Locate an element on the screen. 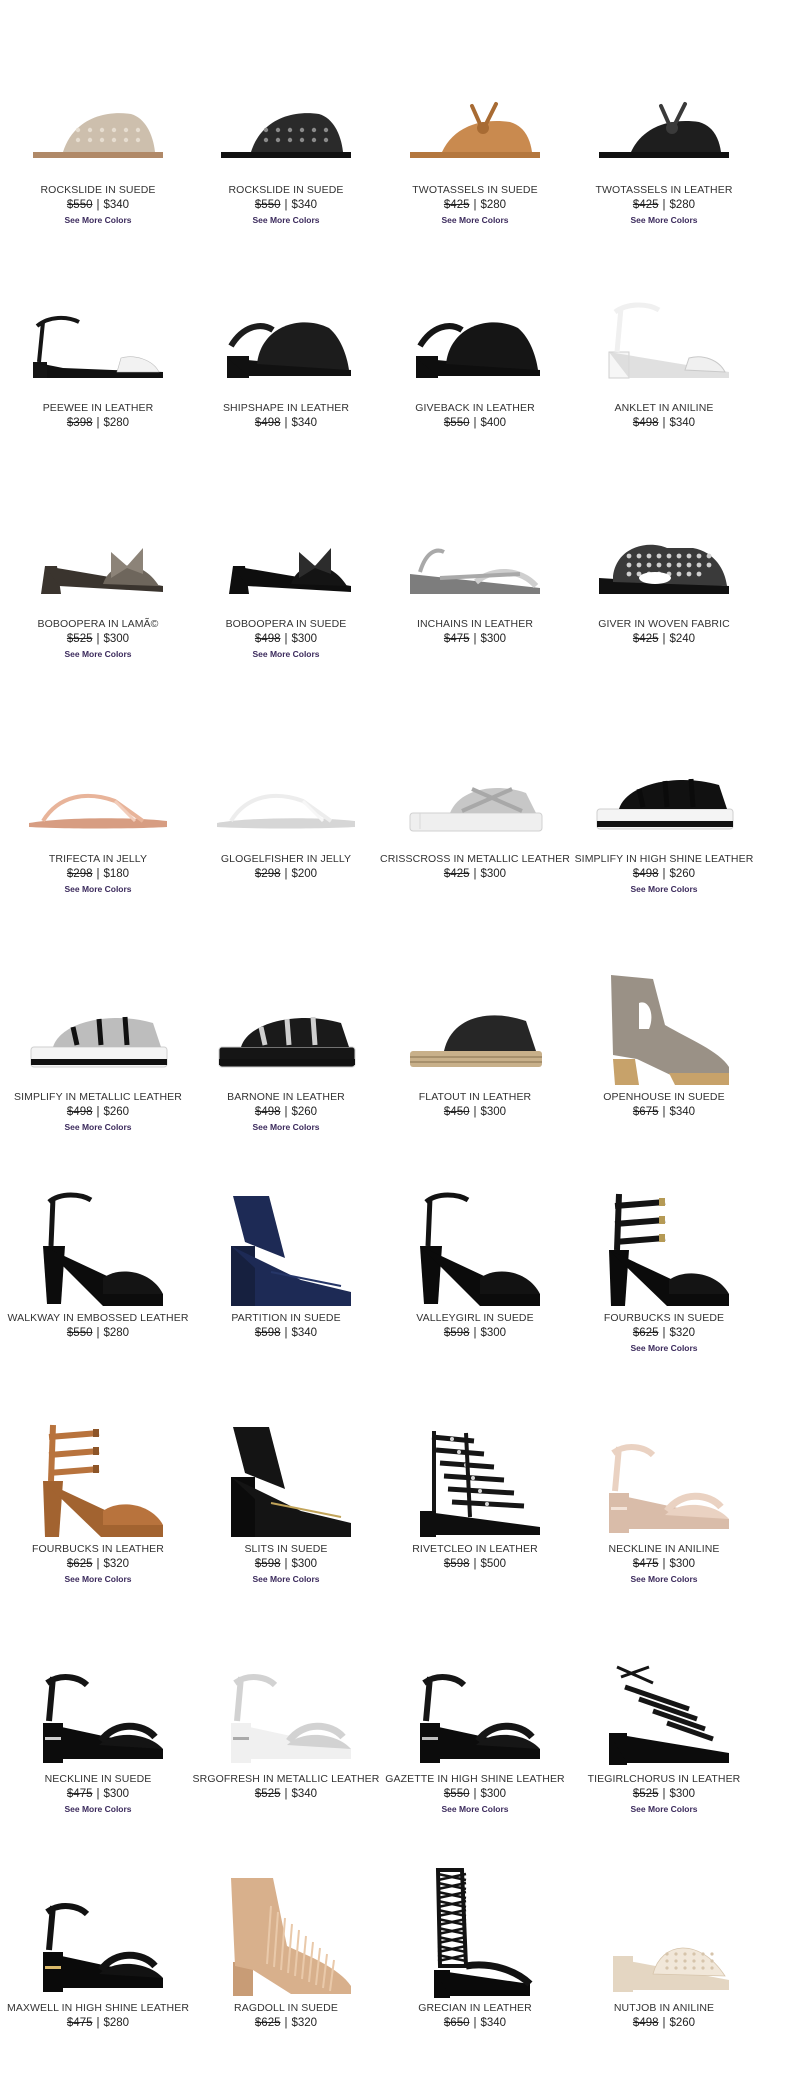 The width and height of the screenshot is (801, 2098). product-name: TIEGIRLCHORUS IN LEATHER is located at coordinates (664, 1779).